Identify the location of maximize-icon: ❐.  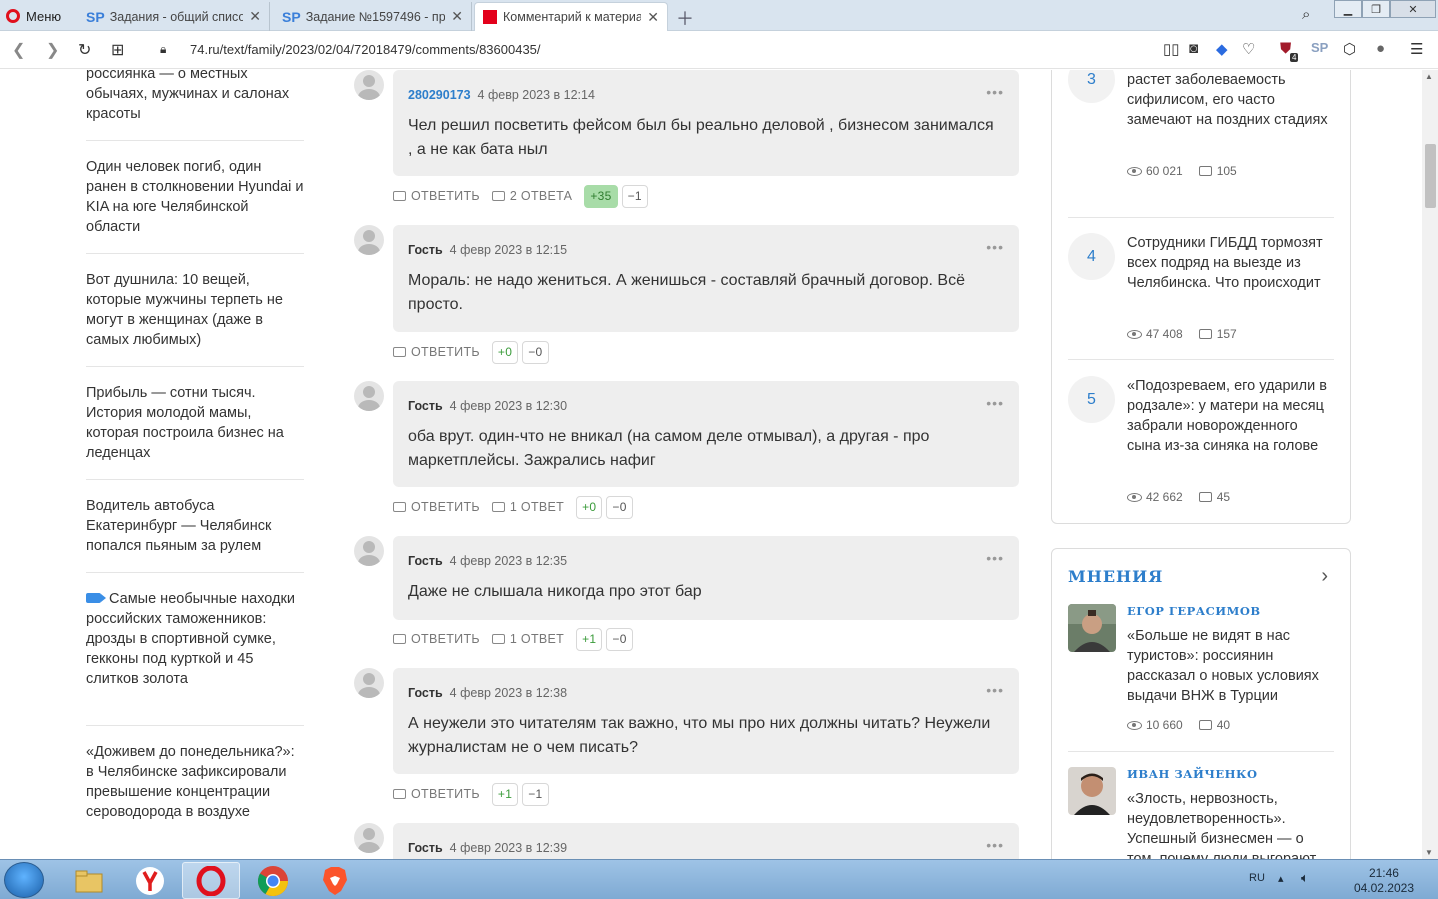
(1376, 9).